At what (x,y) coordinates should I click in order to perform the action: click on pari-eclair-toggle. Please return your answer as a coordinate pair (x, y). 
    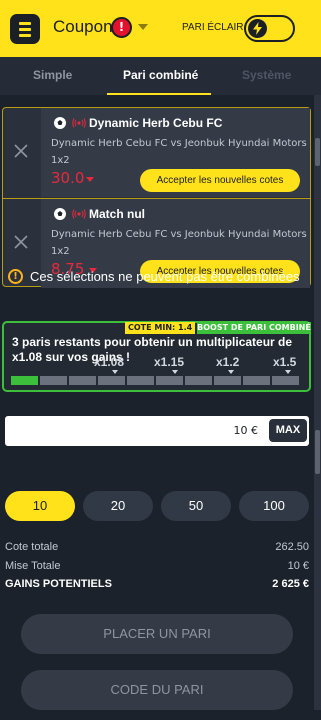
    Looking at the image, I should click on (269, 28).